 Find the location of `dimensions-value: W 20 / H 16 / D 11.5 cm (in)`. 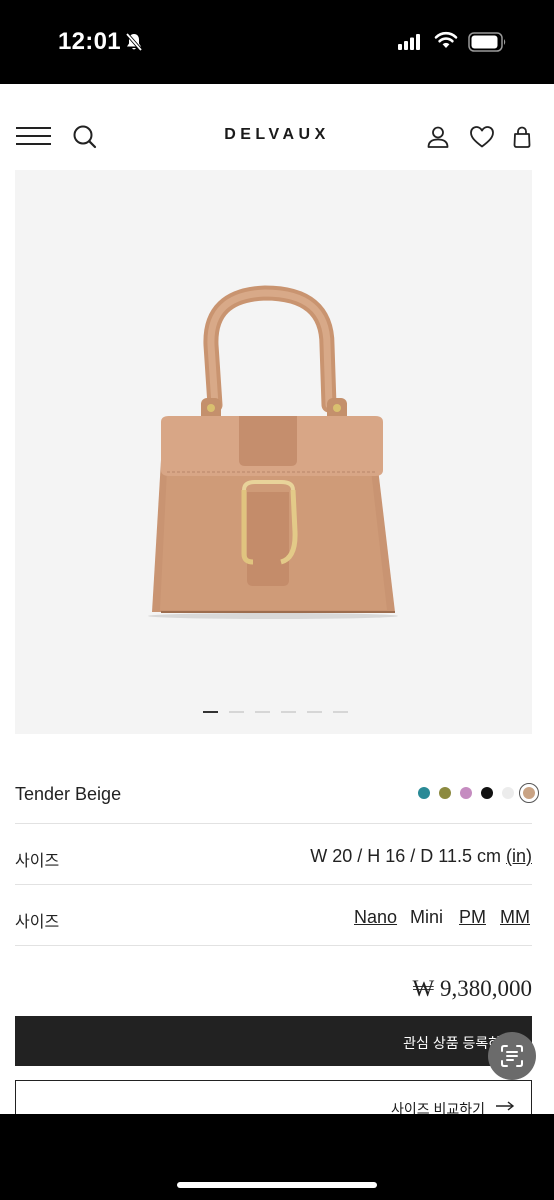

dimensions-value: W 20 / H 16 / D 11.5 cm (in) is located at coordinates (421, 856).